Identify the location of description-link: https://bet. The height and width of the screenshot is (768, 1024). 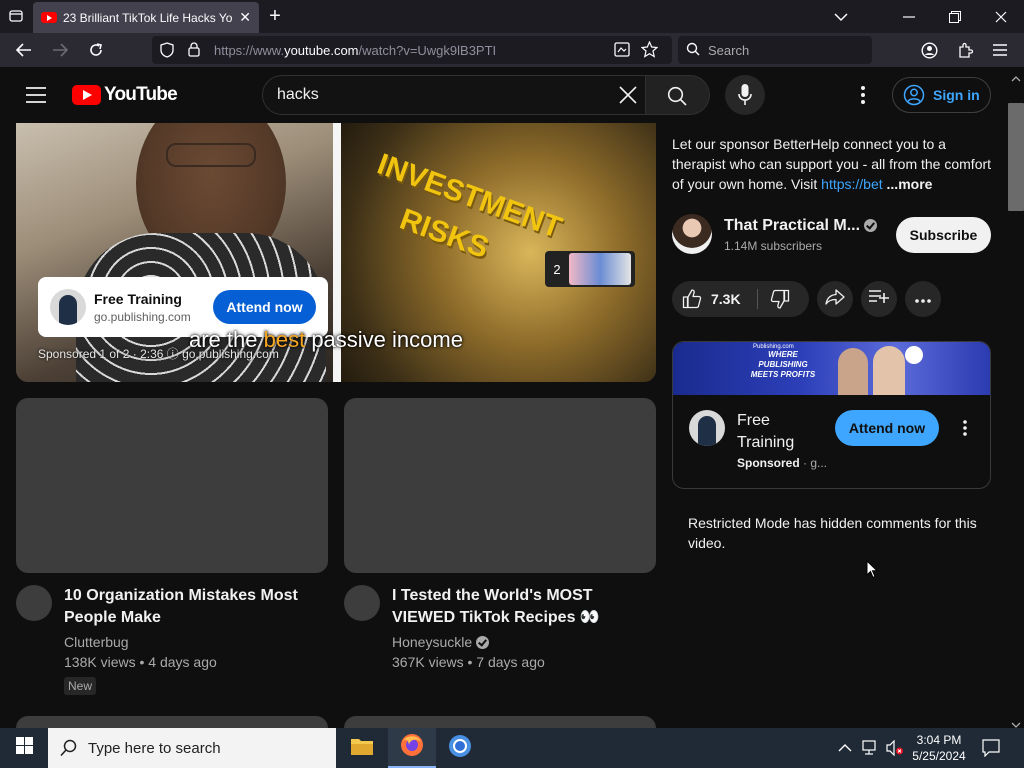
(851, 184).